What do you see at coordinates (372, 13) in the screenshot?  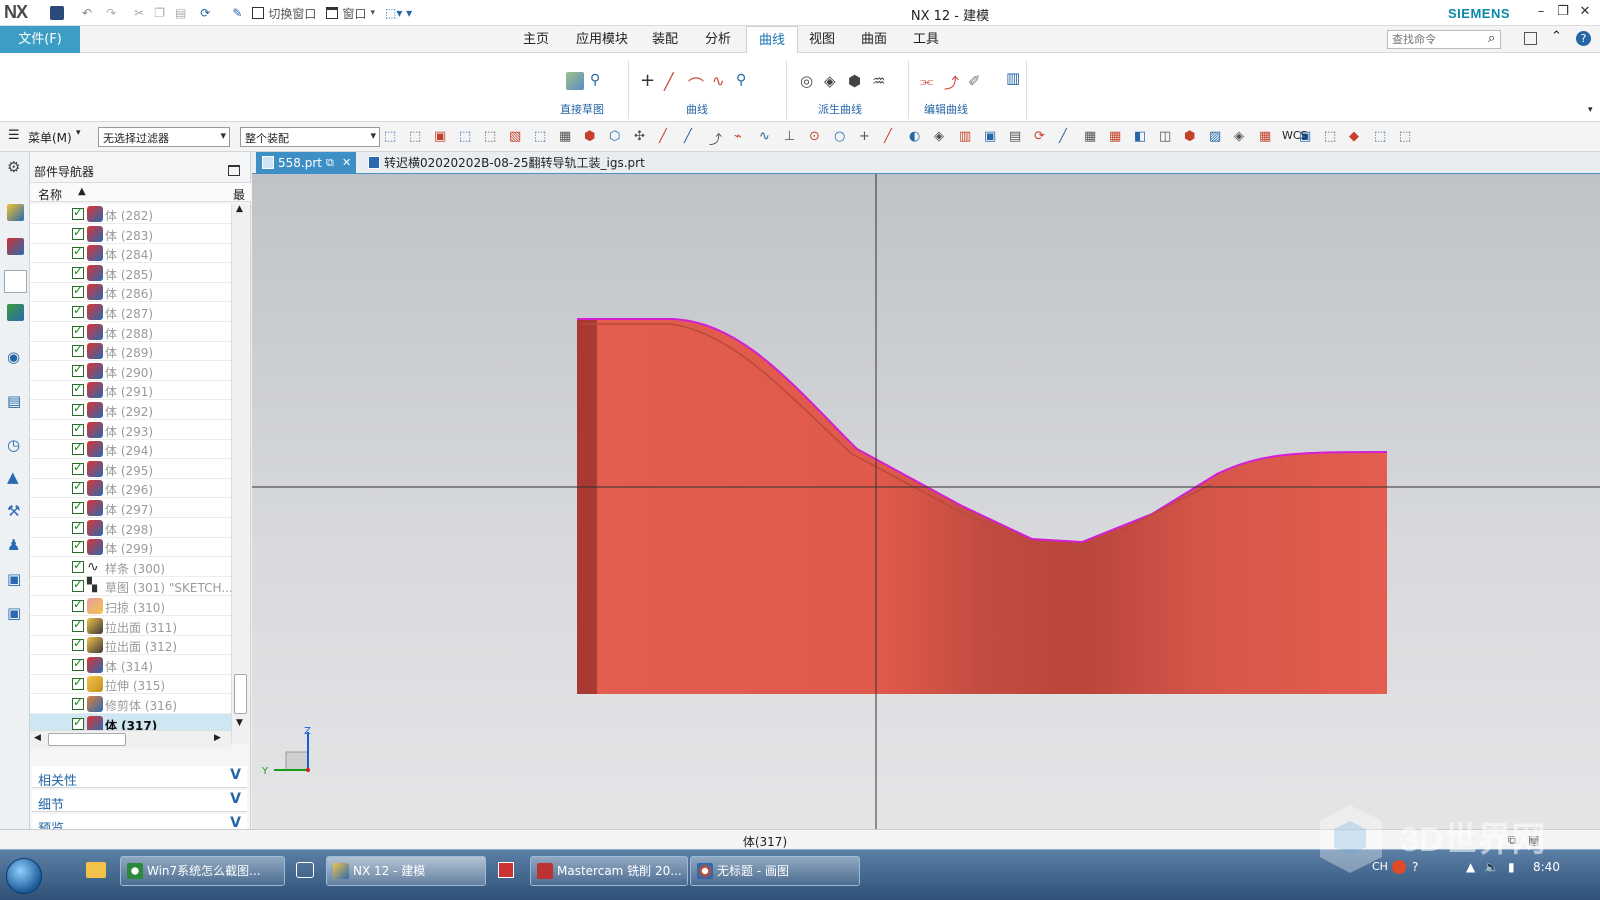 I see `chevron-down-icon: ▾` at bounding box center [372, 13].